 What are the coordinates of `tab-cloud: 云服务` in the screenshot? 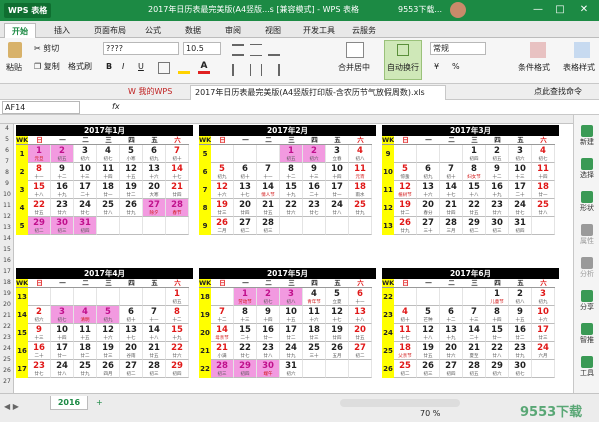 It's located at (364, 30).